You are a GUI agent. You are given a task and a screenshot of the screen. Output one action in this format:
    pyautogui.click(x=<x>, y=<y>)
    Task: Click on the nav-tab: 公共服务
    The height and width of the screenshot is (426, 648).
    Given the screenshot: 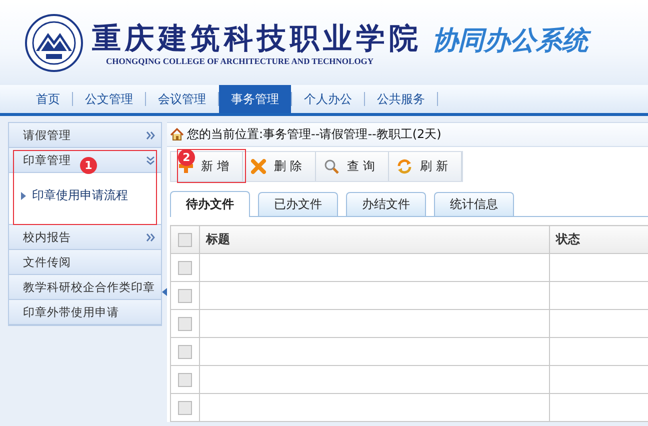 What is the action you would take?
    pyautogui.click(x=401, y=99)
    